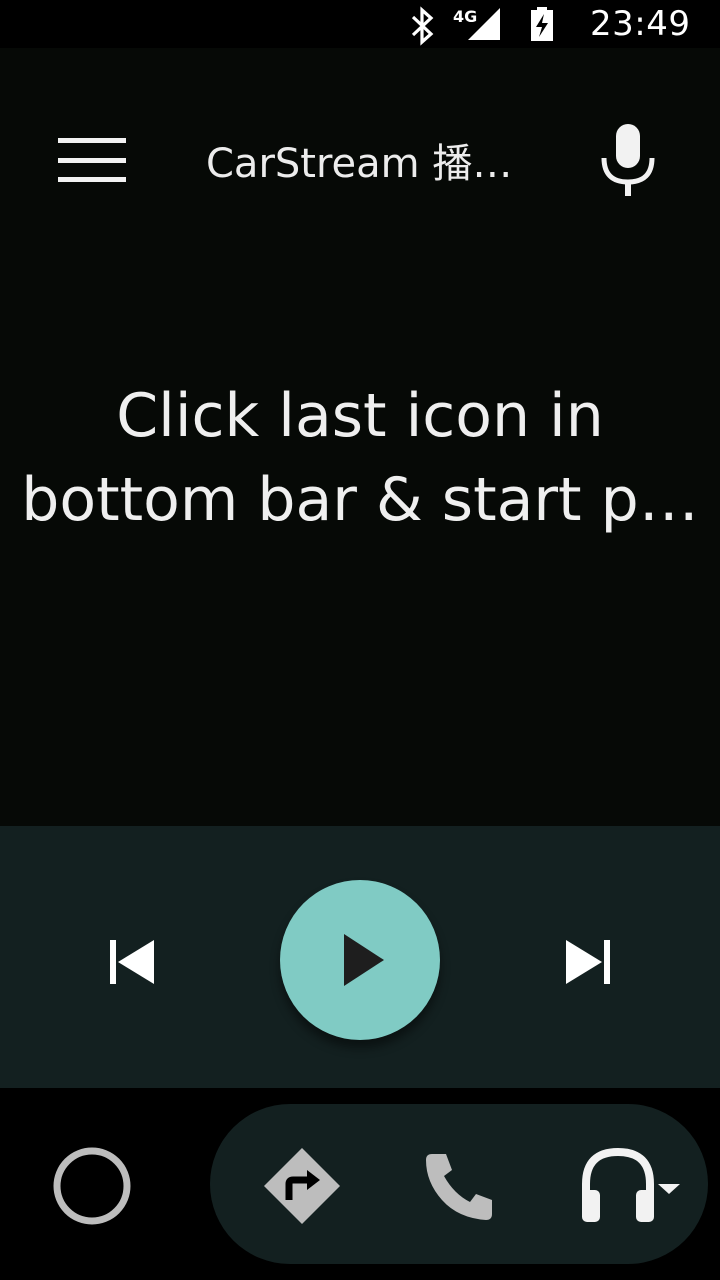  Describe the element at coordinates (631, 1186) in the screenshot. I see `headphones-icon` at that location.